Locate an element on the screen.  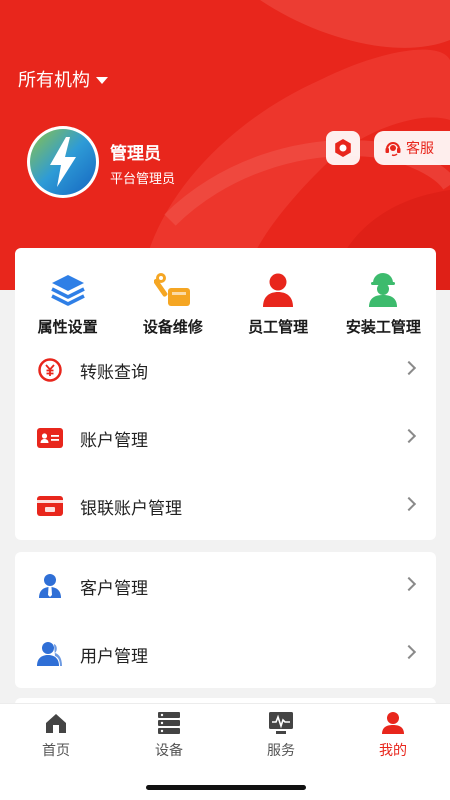
quick-action-attribute-settings: 属性设置 is located at coordinates (67, 296).